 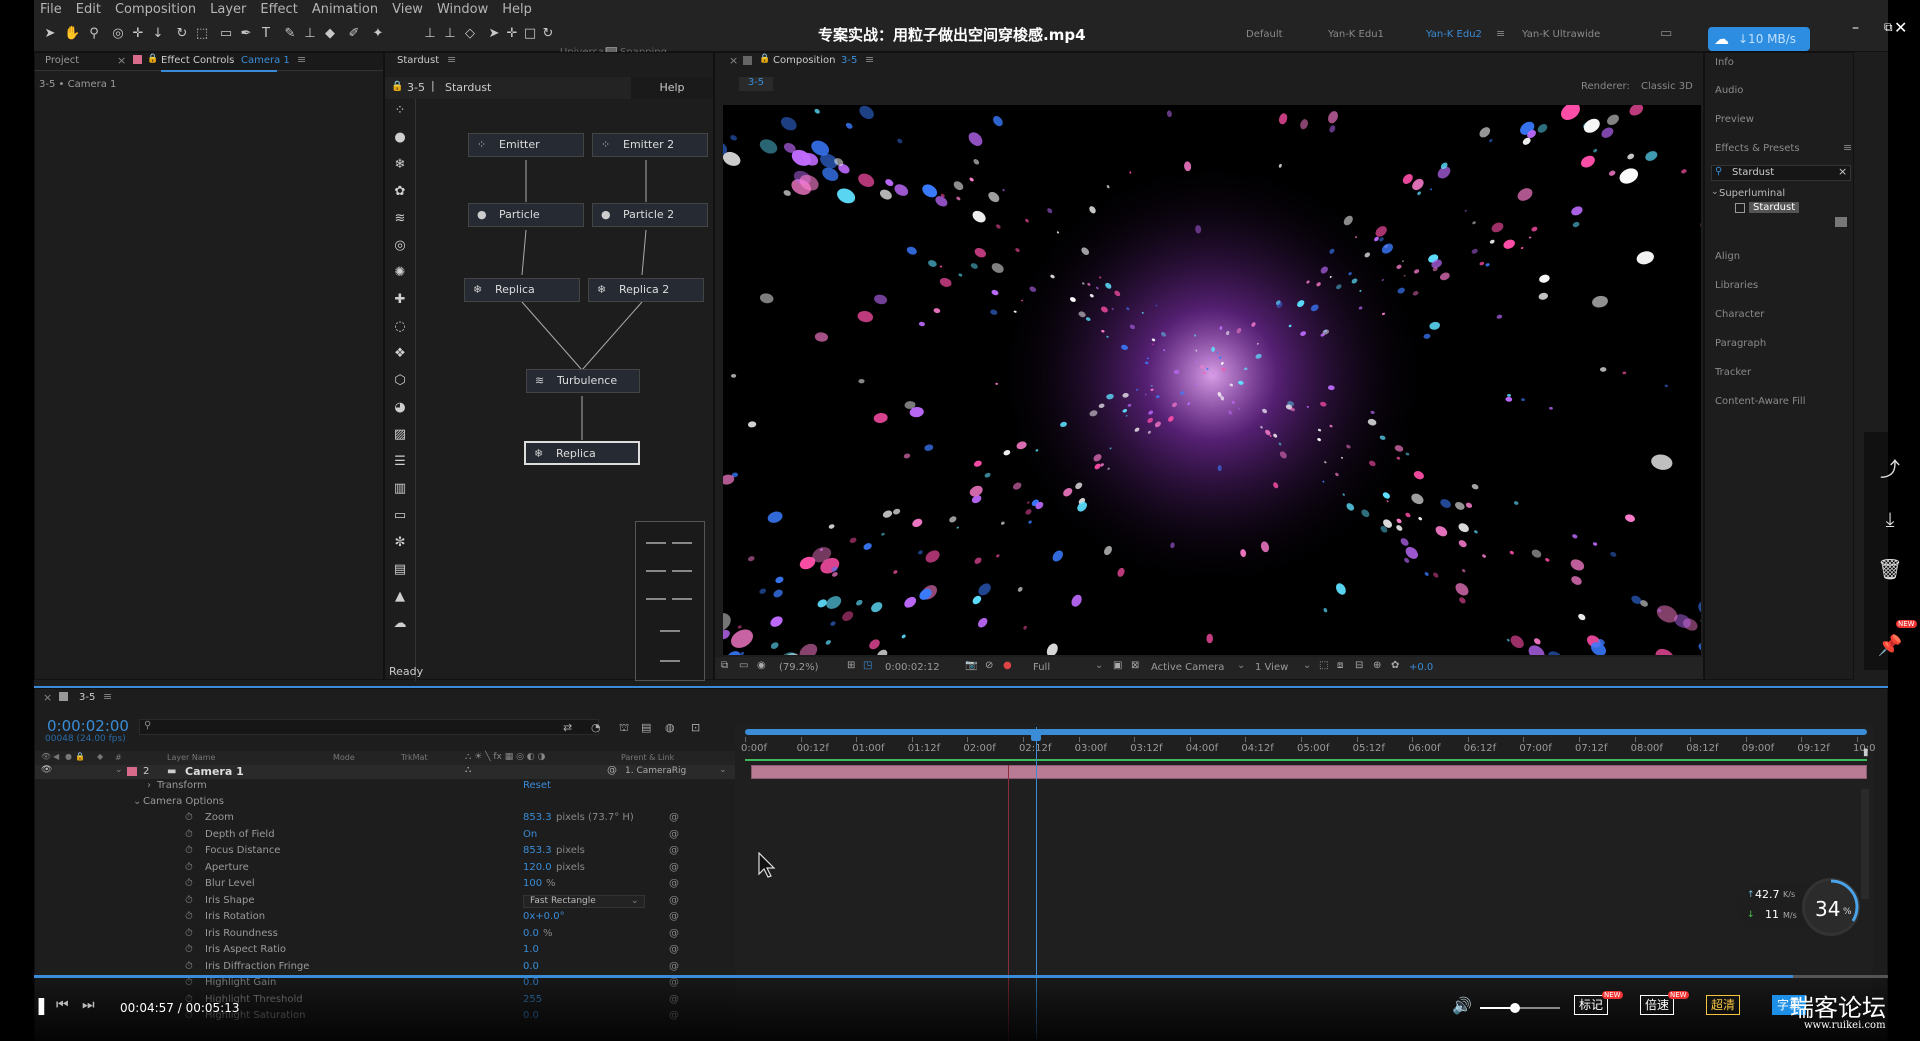 What do you see at coordinates (450, 34) in the screenshot?
I see `axis-world-icon: ⊥` at bounding box center [450, 34].